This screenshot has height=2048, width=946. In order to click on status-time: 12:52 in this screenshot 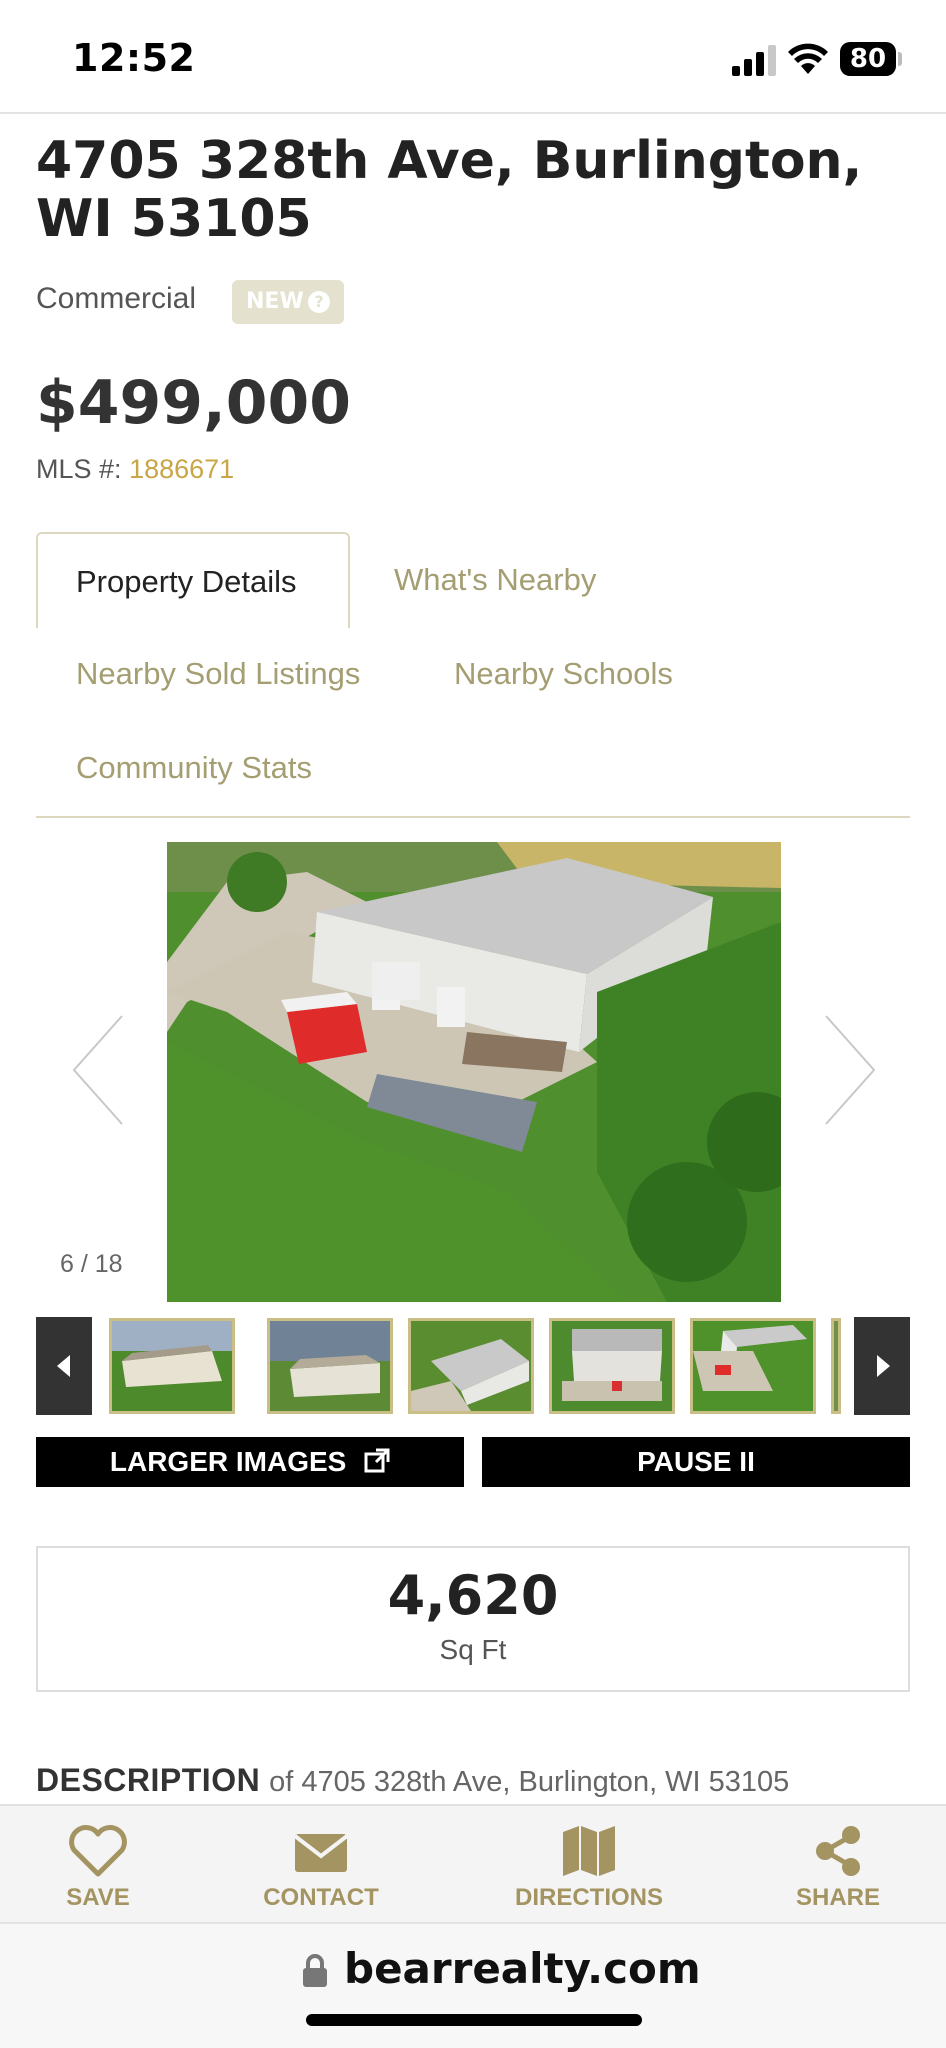, I will do `click(134, 58)`.